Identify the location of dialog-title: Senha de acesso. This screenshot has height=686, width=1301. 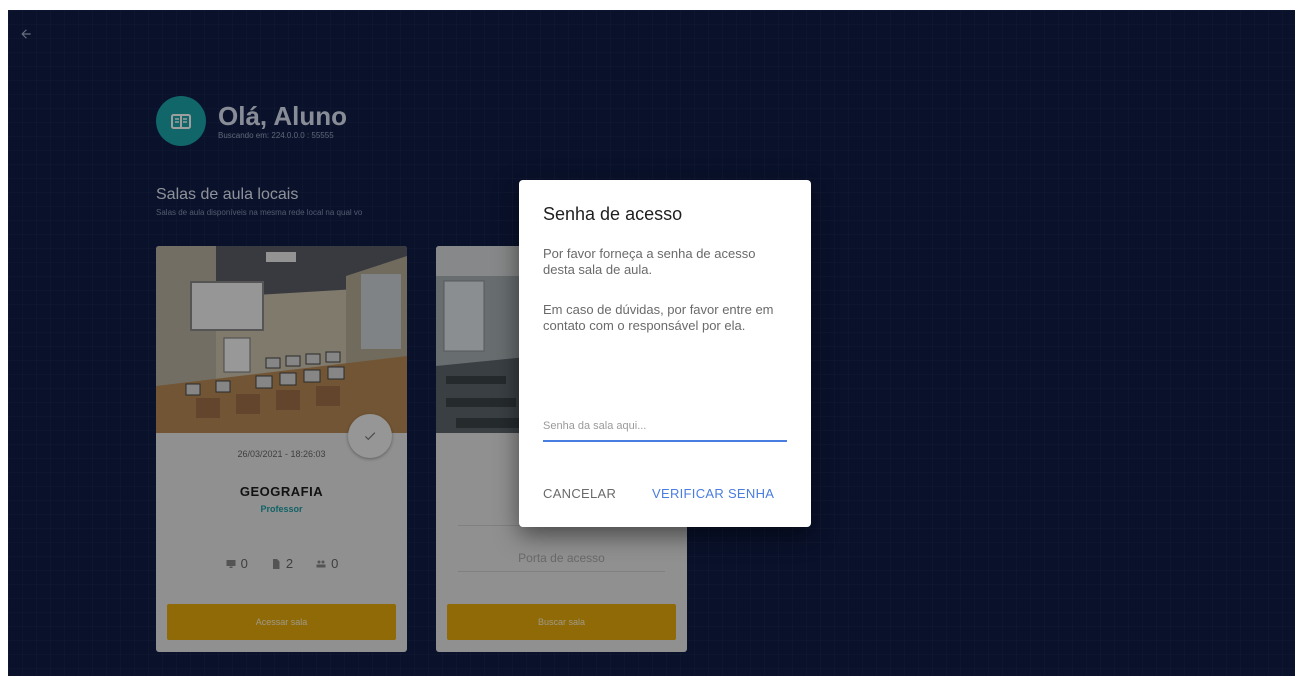
(613, 214).